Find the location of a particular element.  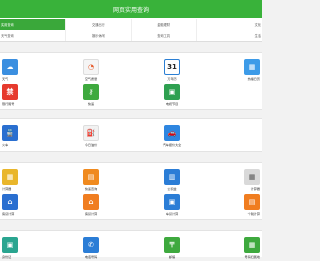

calculator-icon: ▦ is located at coordinates (10, 177).